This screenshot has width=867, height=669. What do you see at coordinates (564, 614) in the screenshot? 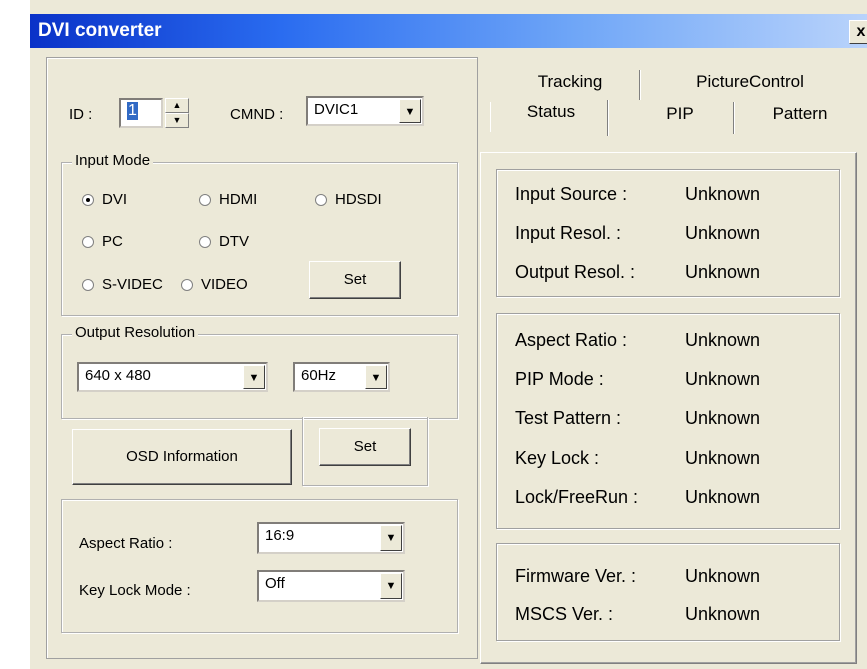
I see `status-label: MSCS Ver. :` at bounding box center [564, 614].